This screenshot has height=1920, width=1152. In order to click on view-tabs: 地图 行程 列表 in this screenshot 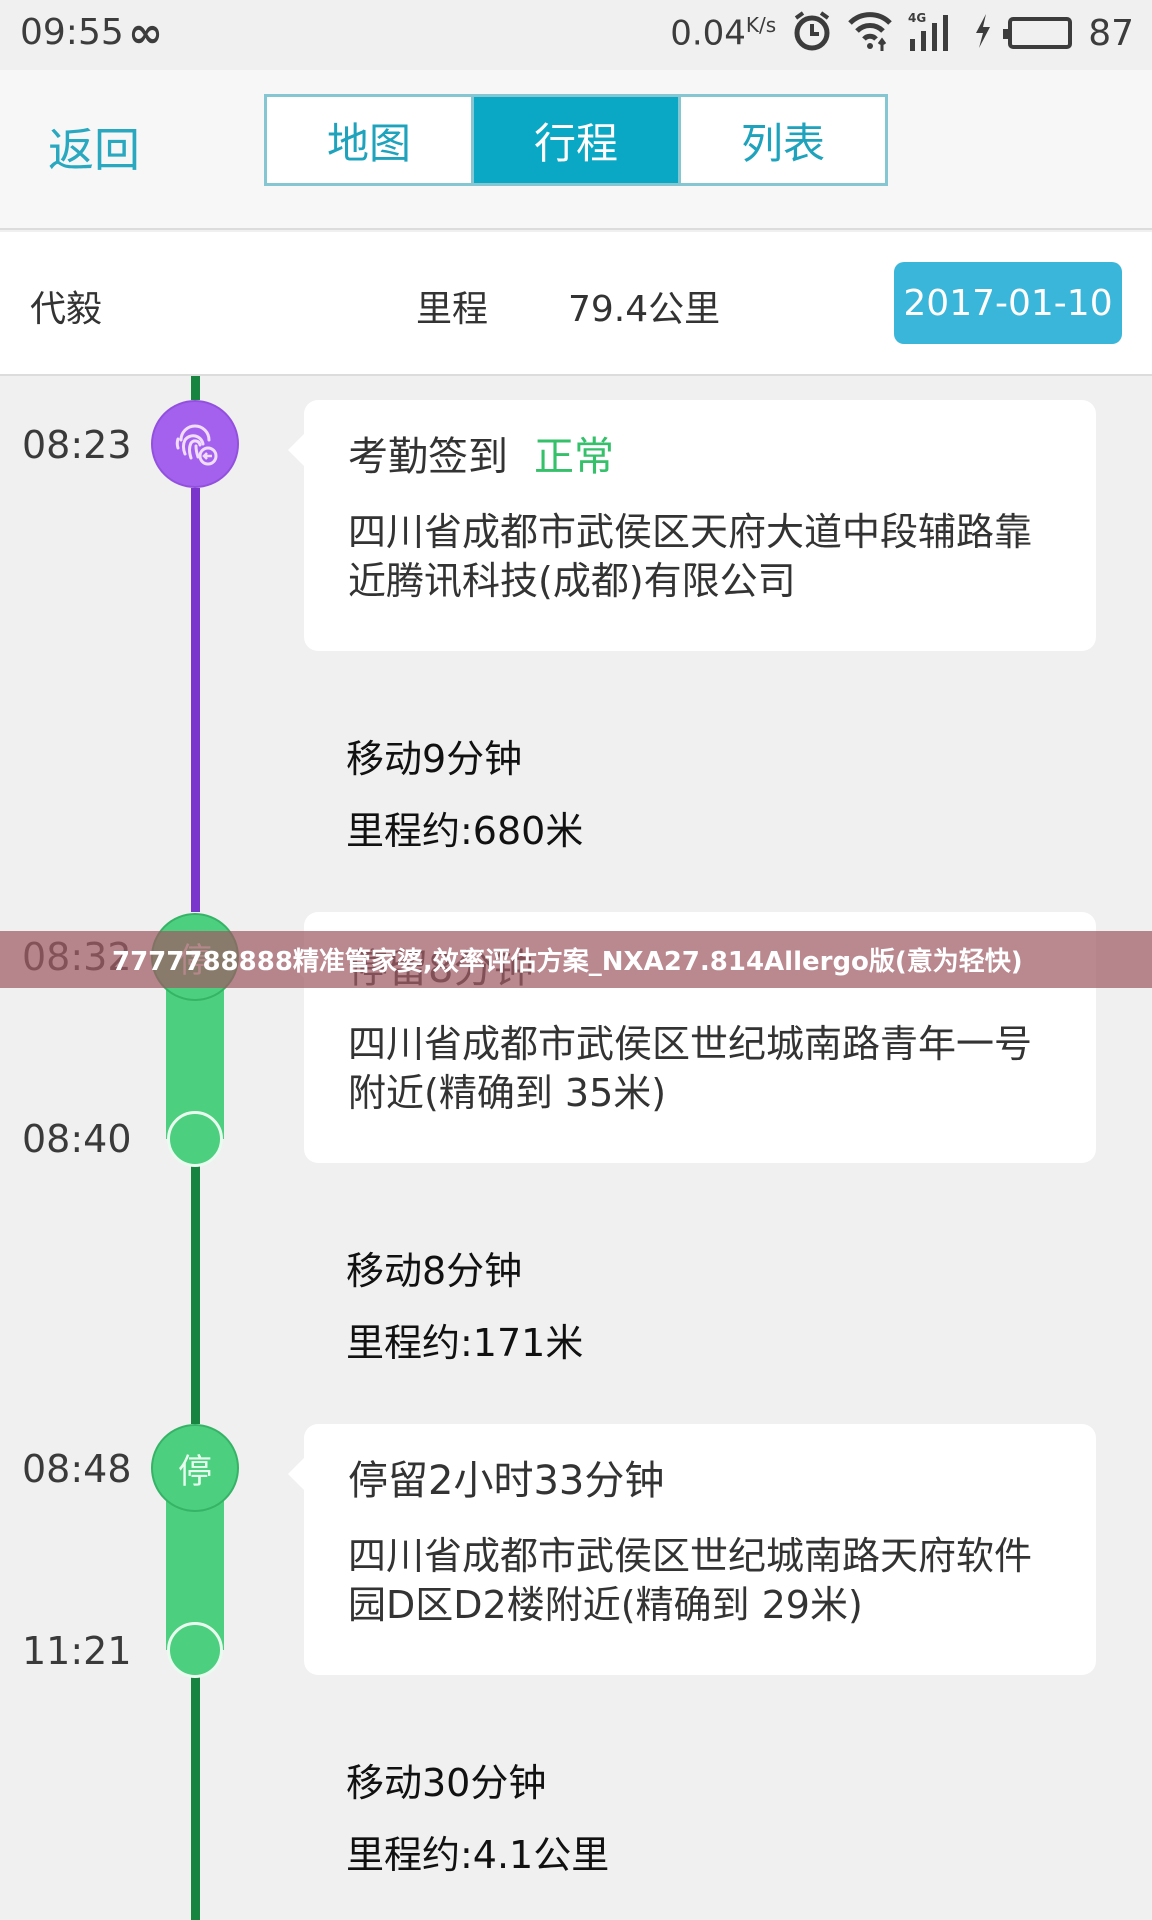, I will do `click(576, 140)`.